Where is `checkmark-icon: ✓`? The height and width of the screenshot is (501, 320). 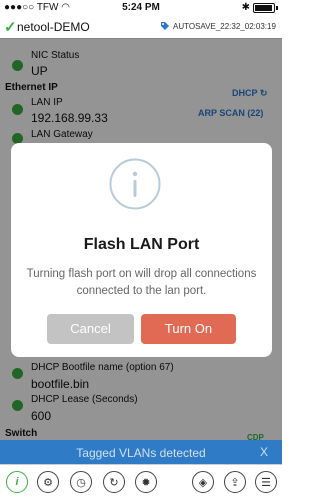 checkmark-icon: ✓ is located at coordinates (10, 27).